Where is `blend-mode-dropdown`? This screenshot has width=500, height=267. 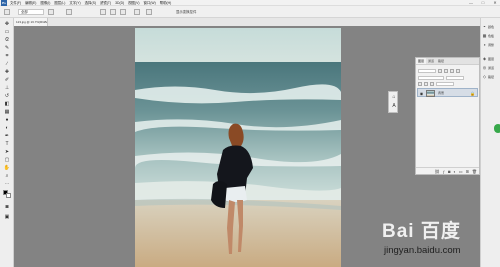
blend-mode-dropdown is located at coordinates (431, 77).